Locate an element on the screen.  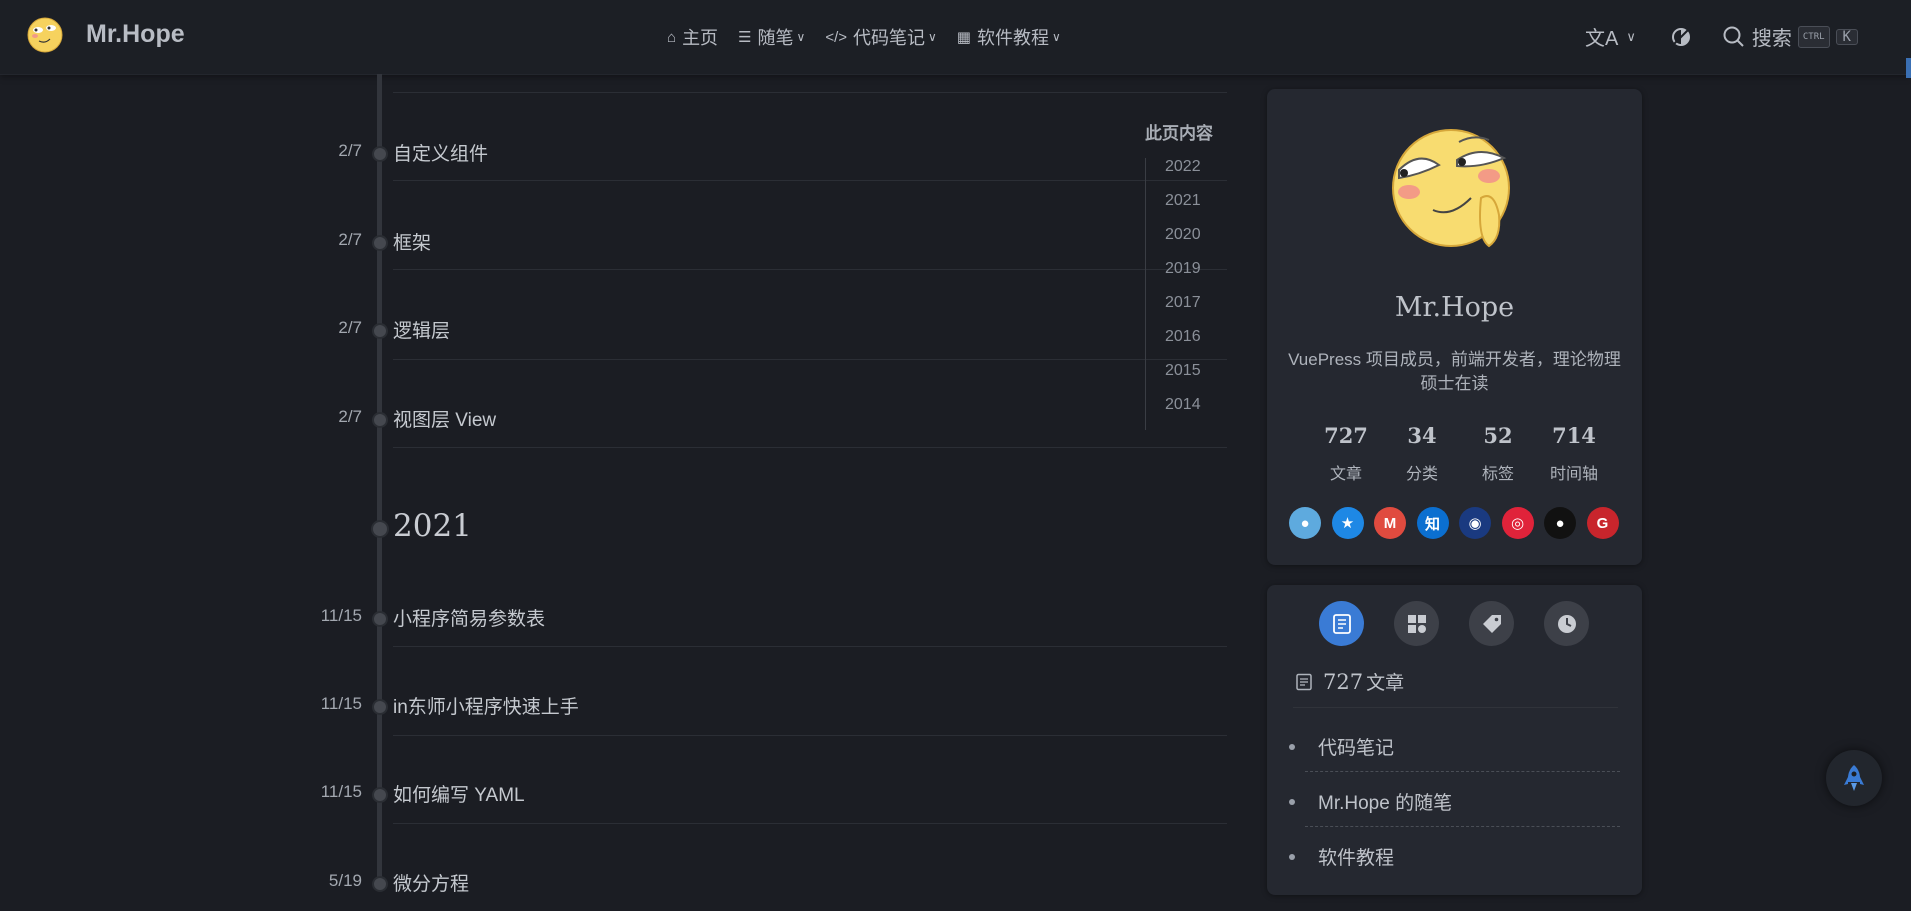
stat-label: 标签 is located at coordinates (1497, 474).